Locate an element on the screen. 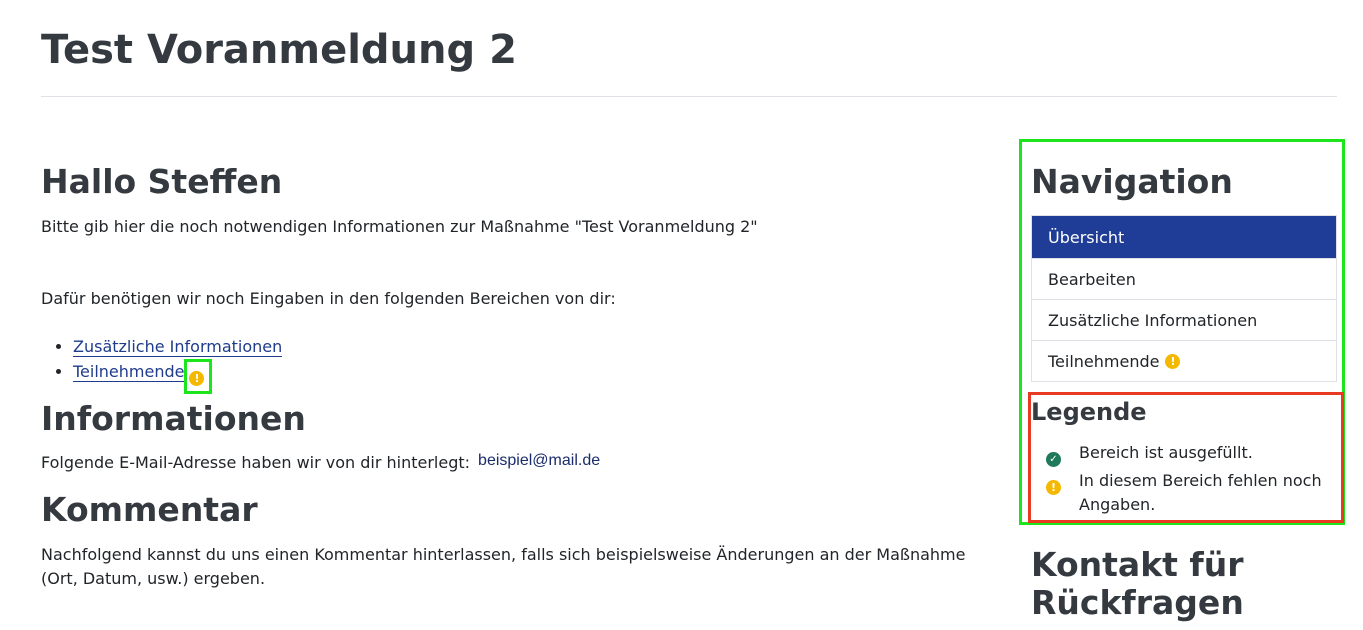 The image size is (1363, 630). legend-heading: Legende is located at coordinates (1089, 412).